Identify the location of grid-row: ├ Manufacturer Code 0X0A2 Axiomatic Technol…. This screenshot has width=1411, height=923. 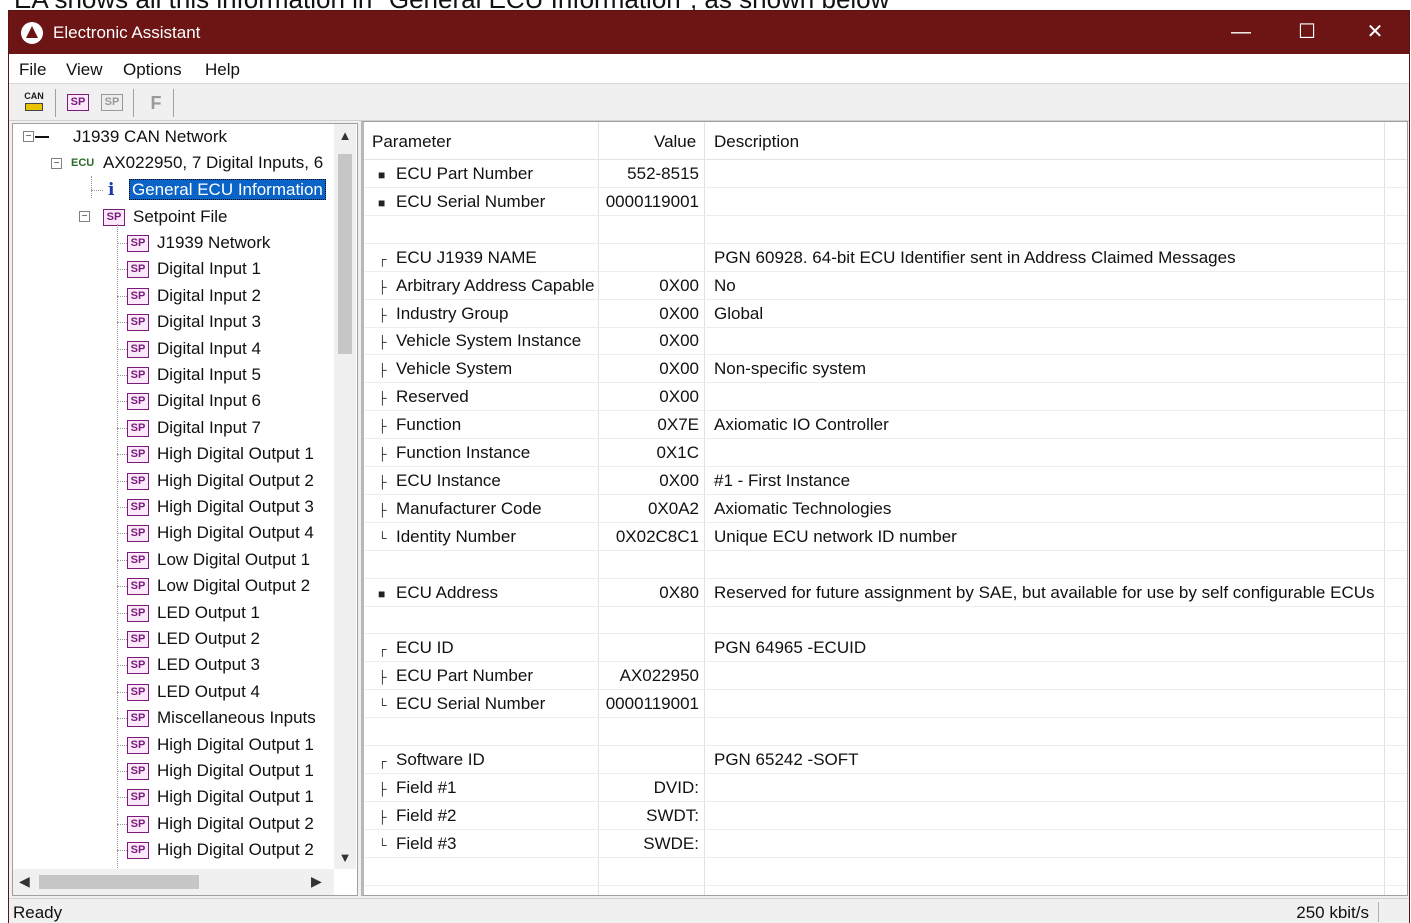
(885, 509).